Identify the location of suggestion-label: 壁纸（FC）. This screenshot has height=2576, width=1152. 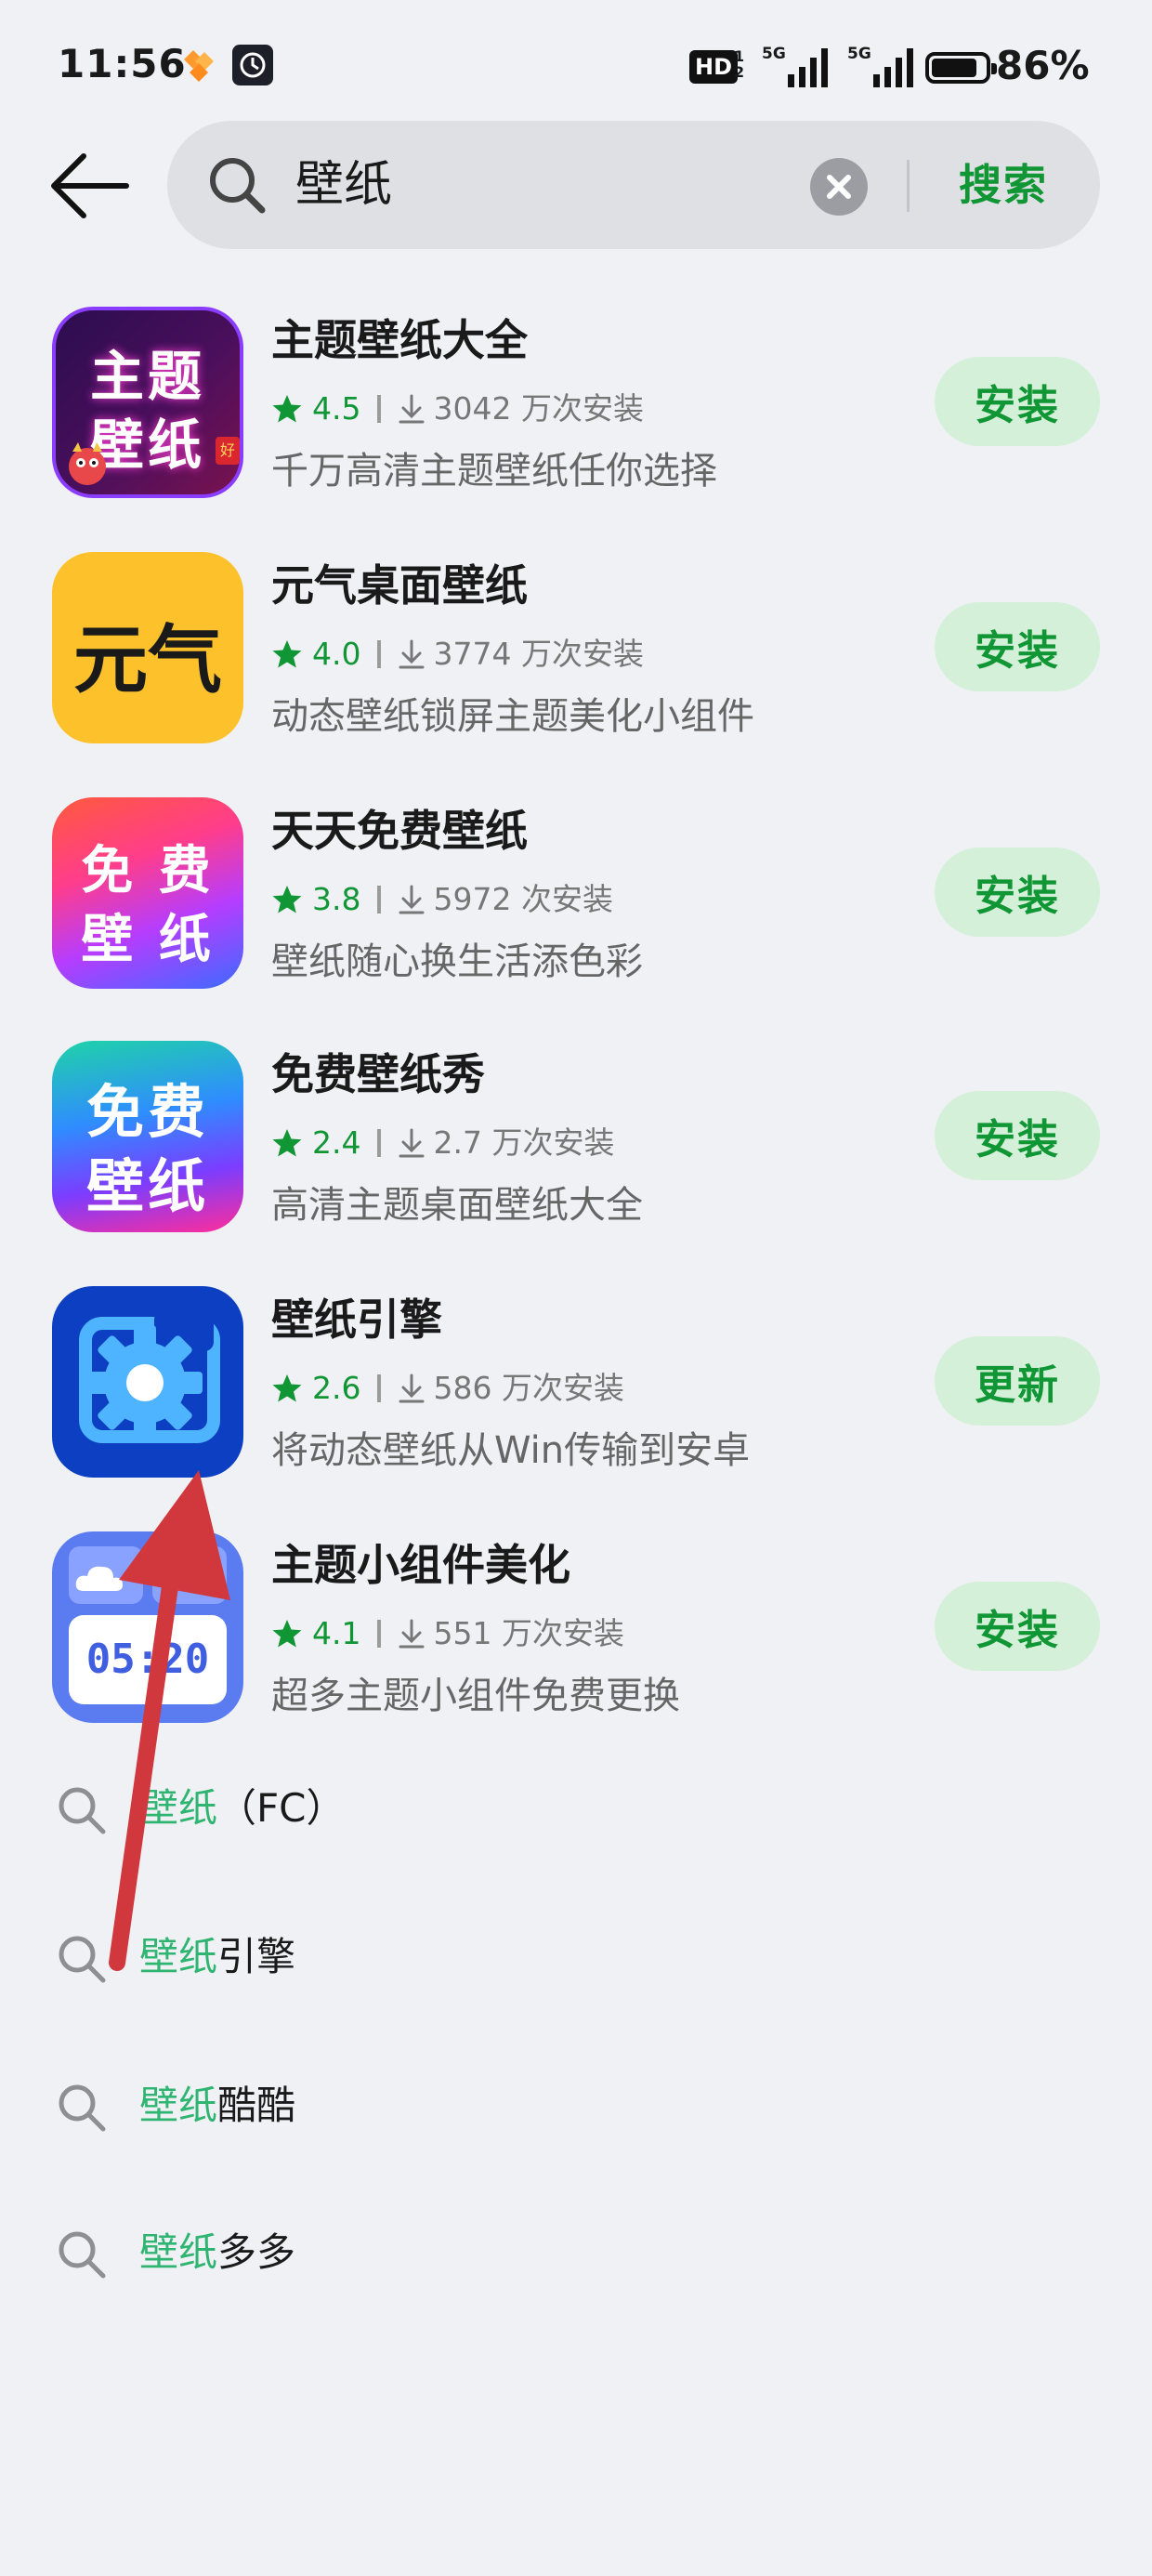
(242, 1808).